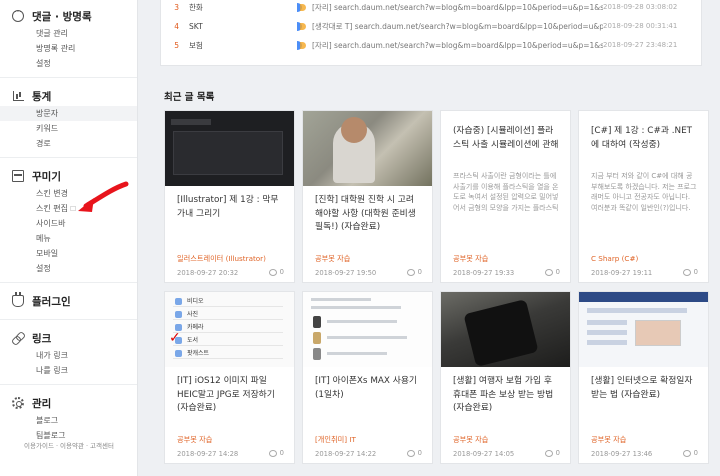 The image size is (720, 476). What do you see at coordinates (484, 454) in the screenshot?
I see `post-date: 2018-09-27 14:05` at bounding box center [484, 454].